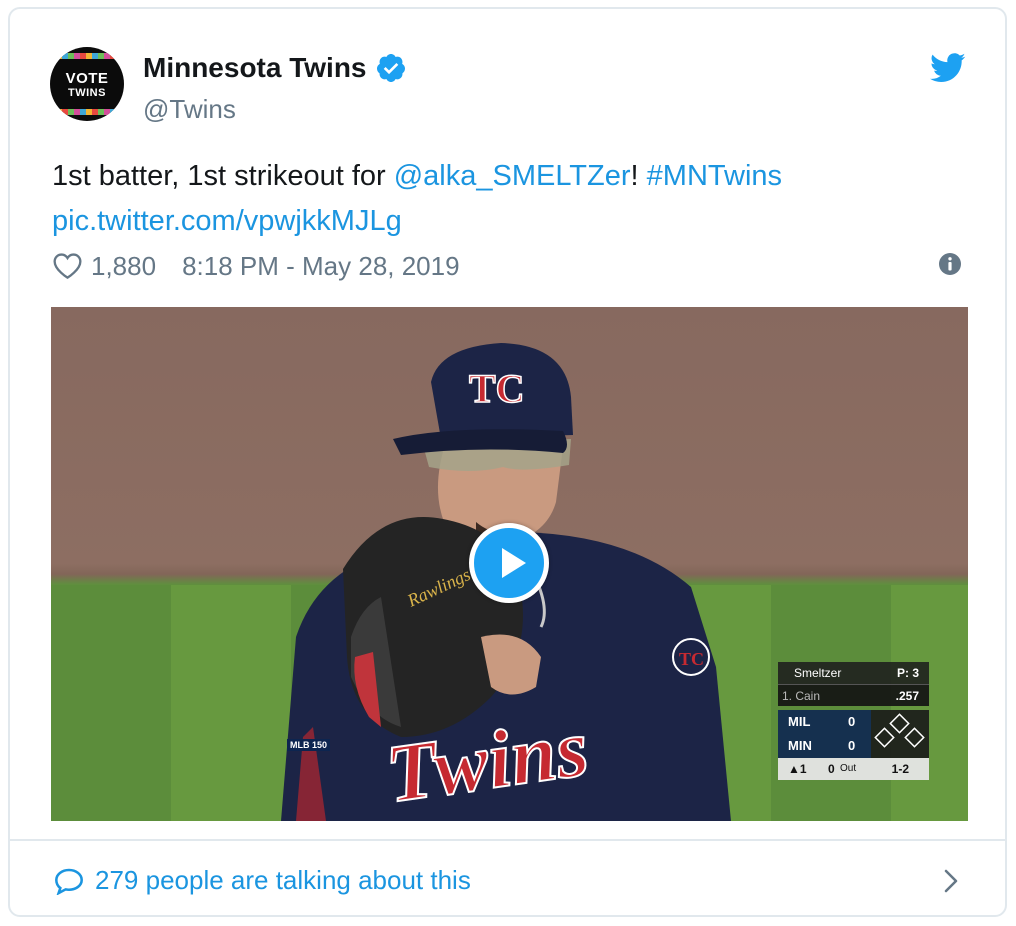  I want to click on avatar-text-twins: TWINS, so click(87, 93).